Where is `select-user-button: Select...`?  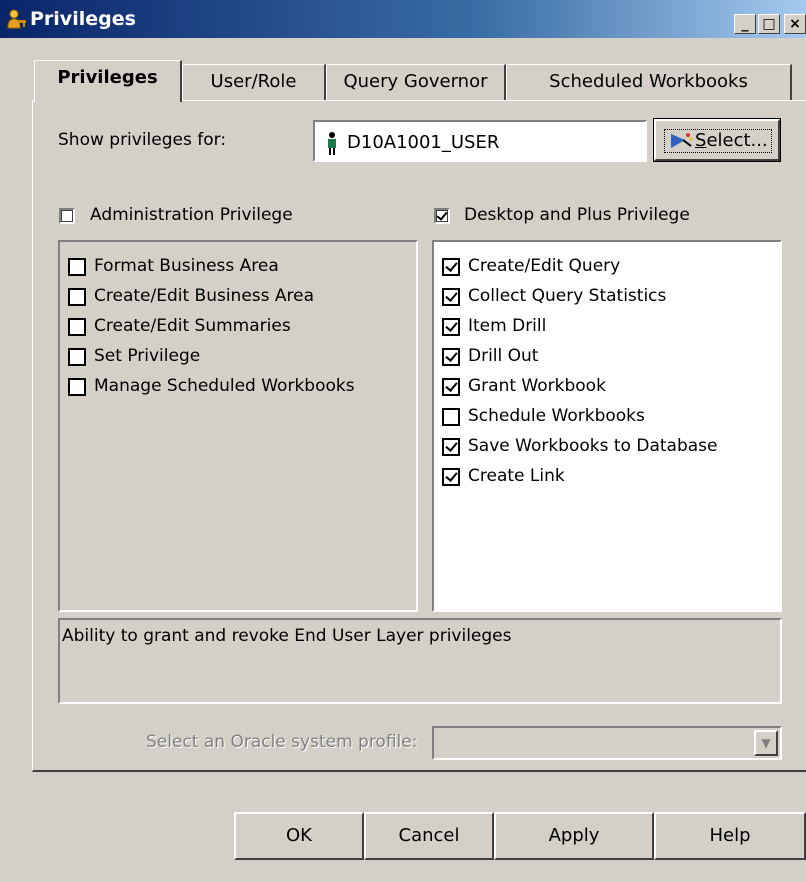 select-user-button: Select... is located at coordinates (717, 140).